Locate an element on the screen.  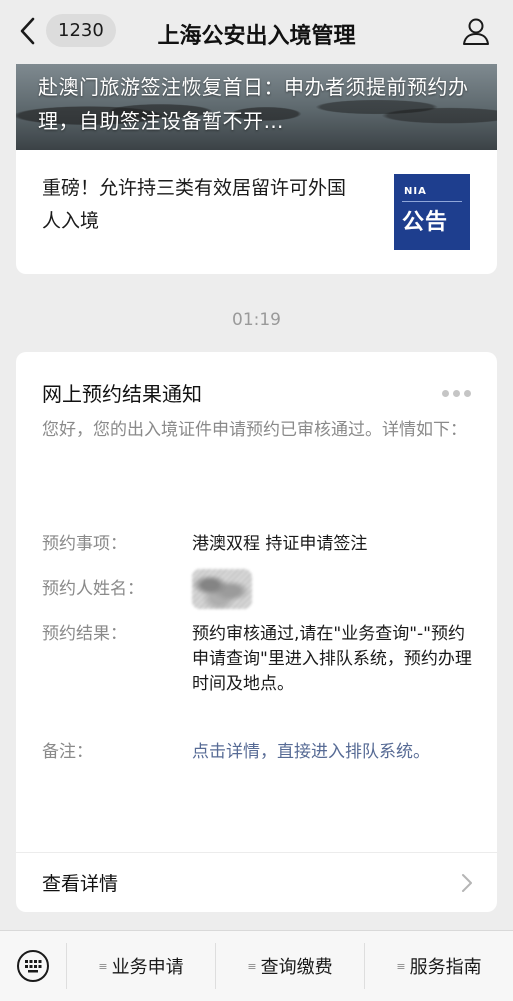
row-label: 预约人姓名： is located at coordinates (93, 589).